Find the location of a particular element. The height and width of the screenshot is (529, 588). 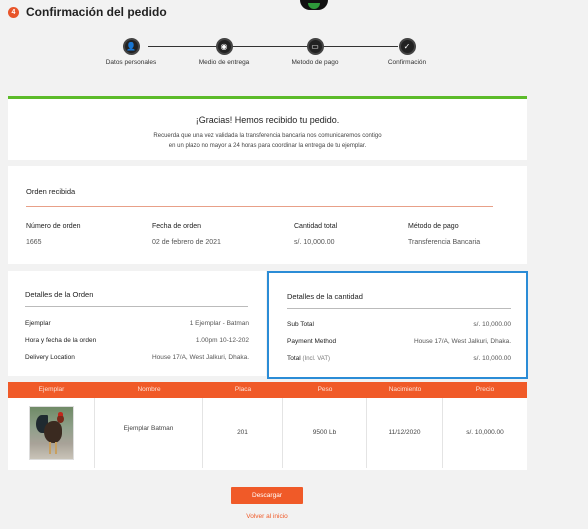

detail-value: 1.00pm 10-12-202 is located at coordinates (222, 340).